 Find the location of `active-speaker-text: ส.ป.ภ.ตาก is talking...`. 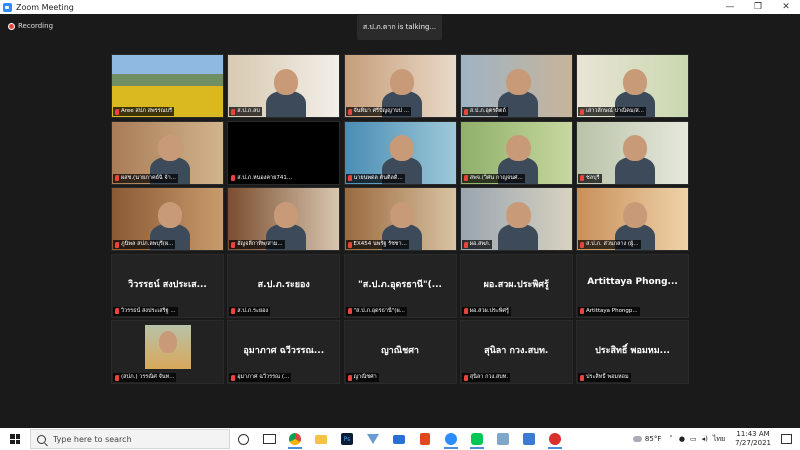

active-speaker-text: ส.ป.ภ.ตาก is talking... is located at coordinates (399, 27).